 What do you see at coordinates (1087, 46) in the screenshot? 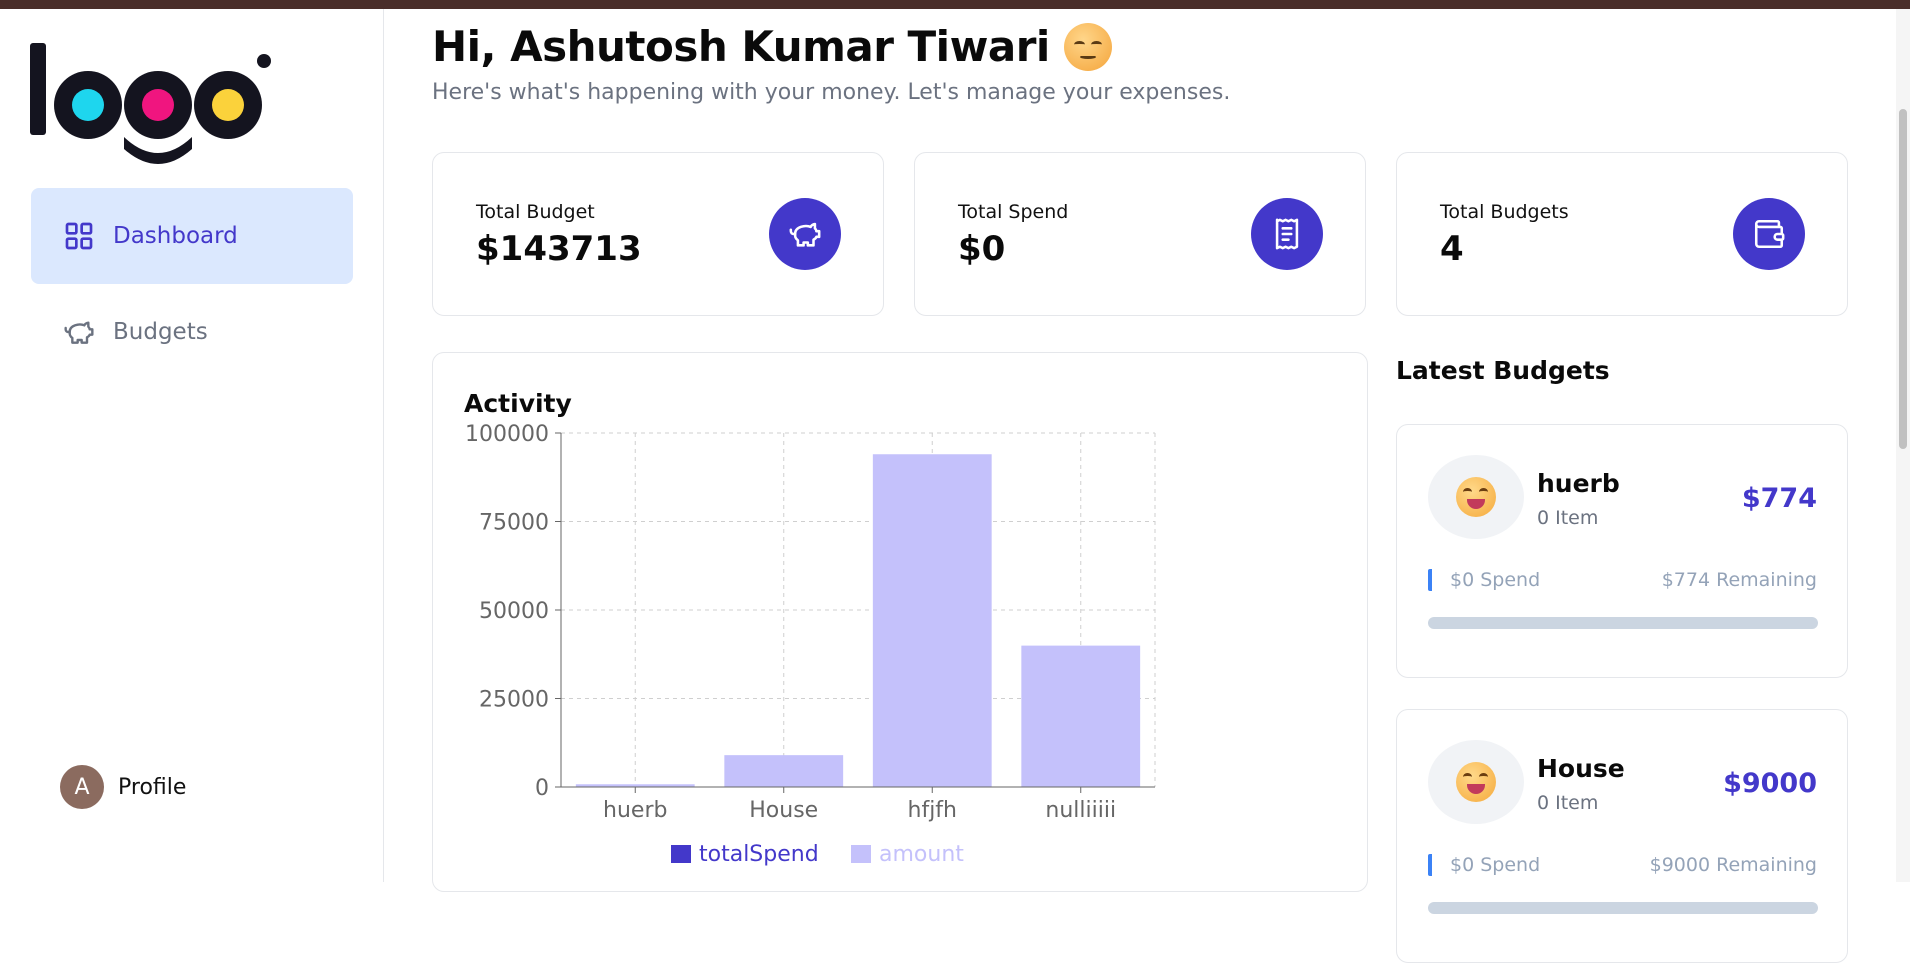
I see `relieved-face-icon` at bounding box center [1087, 46].